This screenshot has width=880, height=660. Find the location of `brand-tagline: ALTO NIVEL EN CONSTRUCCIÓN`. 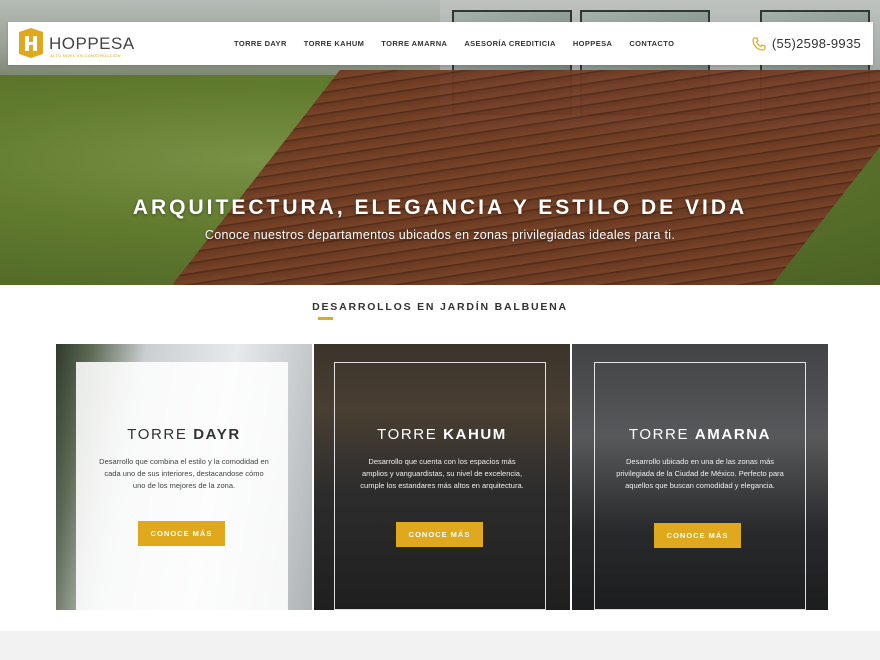

brand-tagline: ALTO NIVEL EN CONSTRUCCIÓN is located at coordinates (85, 55).